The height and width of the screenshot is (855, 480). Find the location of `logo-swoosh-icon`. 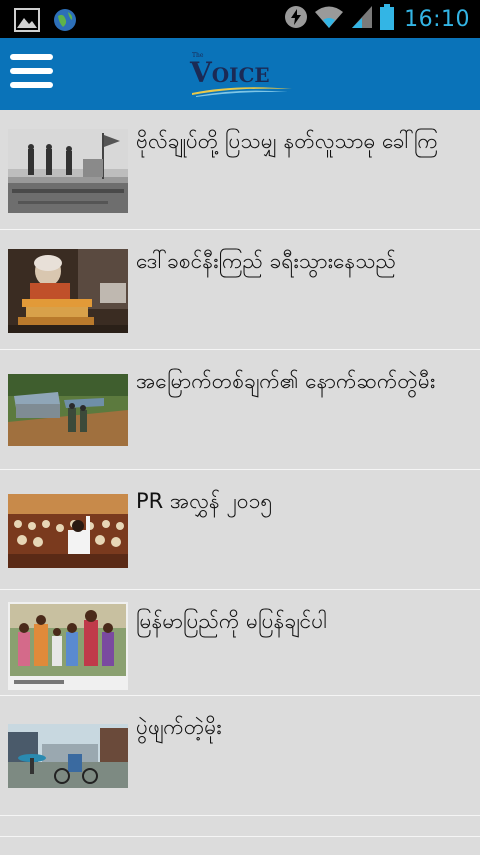

logo-swoosh-icon is located at coordinates (242, 92).